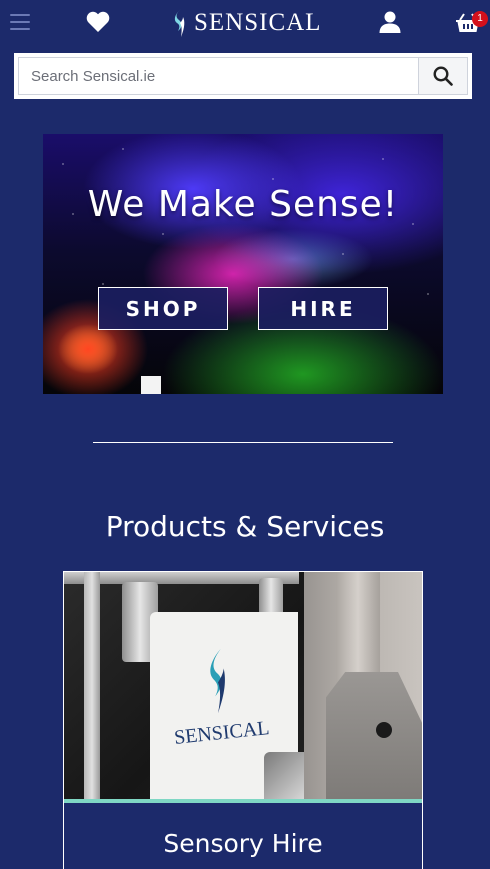 The height and width of the screenshot is (869, 490). Describe the element at coordinates (222, 733) in the screenshot. I see `case-brand-text: SENSICAL` at that location.